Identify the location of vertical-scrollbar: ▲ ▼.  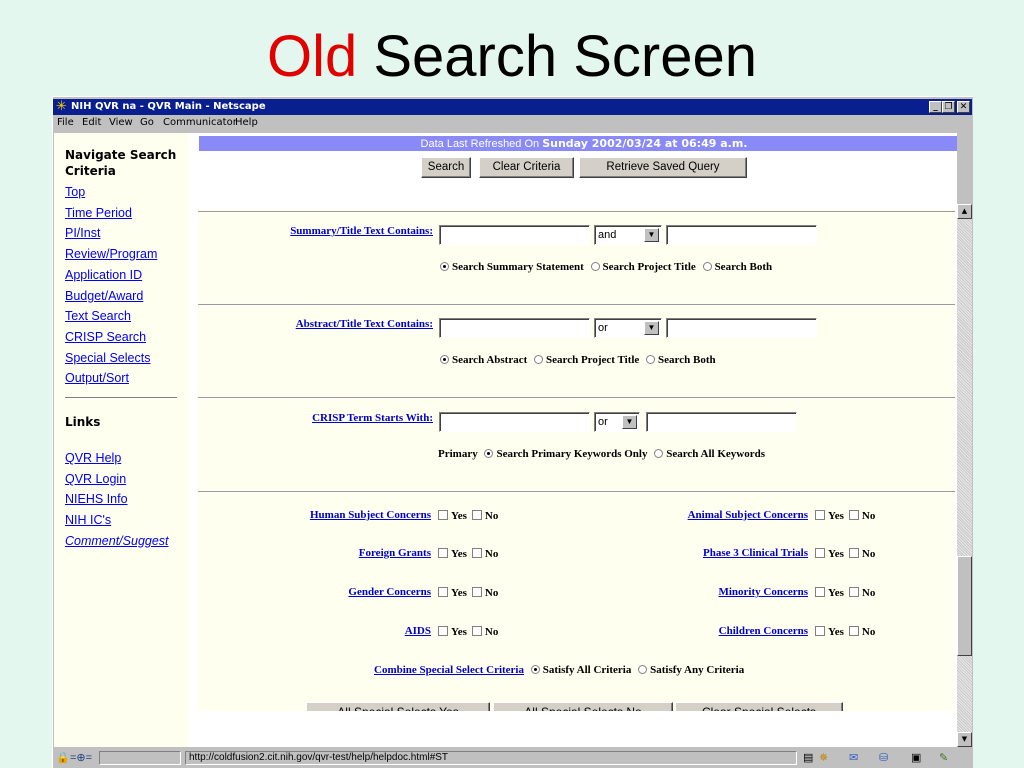
(964, 475).